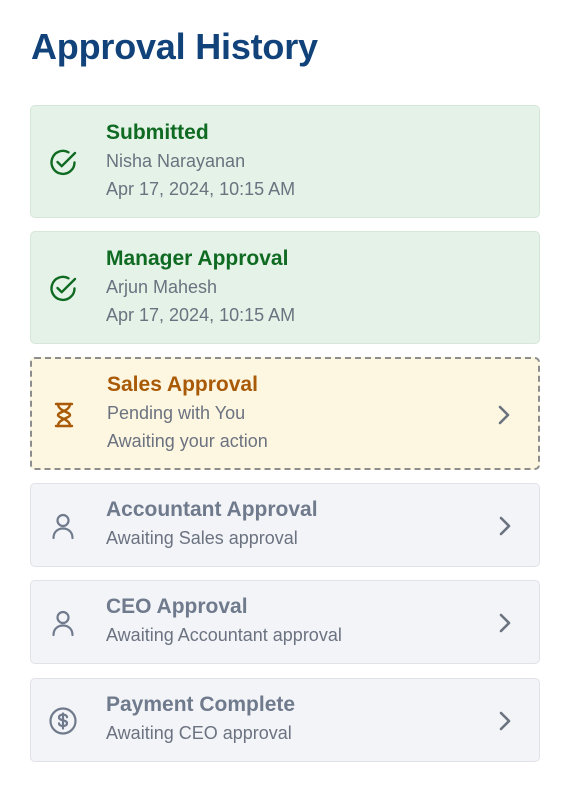 The width and height of the screenshot is (572, 797). I want to click on step-title: CEO Approval, so click(177, 606).